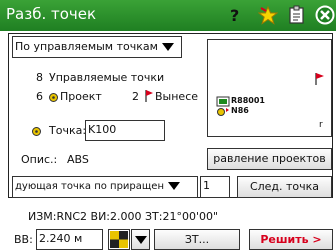 This screenshot has width=336, height=252. Describe the element at coordinates (240, 110) in the screenshot. I see `map-point-sublabel: N86` at that location.